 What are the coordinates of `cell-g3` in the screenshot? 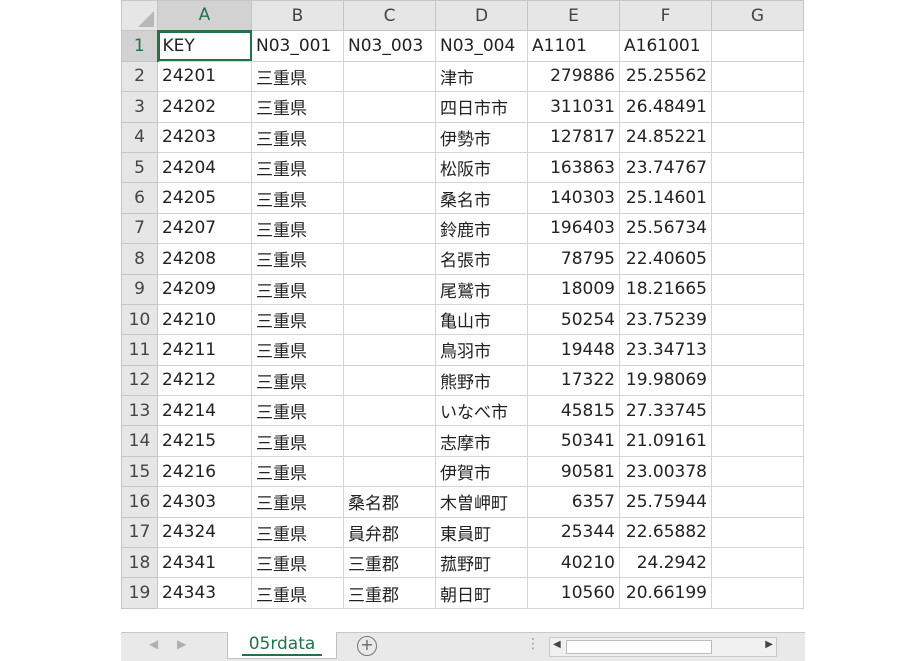 It's located at (757, 107).